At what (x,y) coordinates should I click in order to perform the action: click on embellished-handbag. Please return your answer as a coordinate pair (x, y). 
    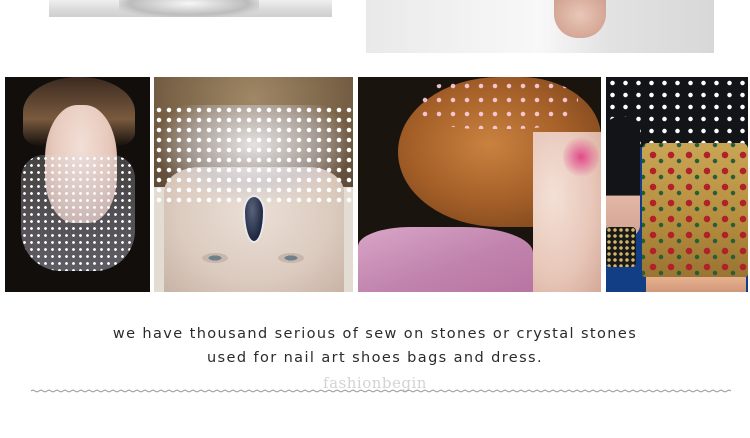
    Looking at the image, I should click on (621, 247).